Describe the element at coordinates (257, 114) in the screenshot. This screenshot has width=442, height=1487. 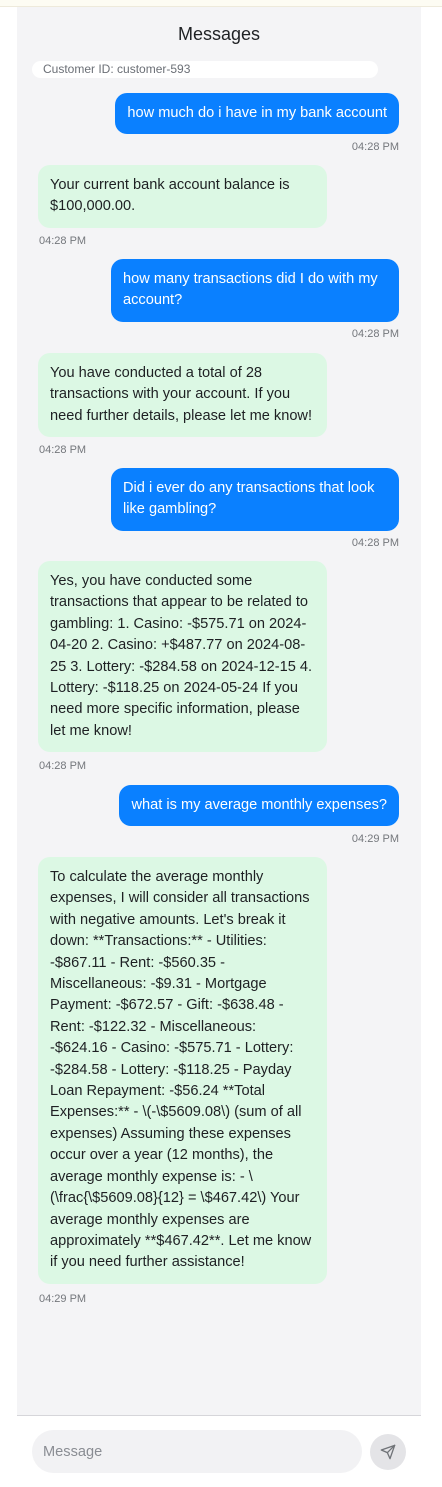
I see `user-message-bubble: how much do i have in my bank account` at that location.